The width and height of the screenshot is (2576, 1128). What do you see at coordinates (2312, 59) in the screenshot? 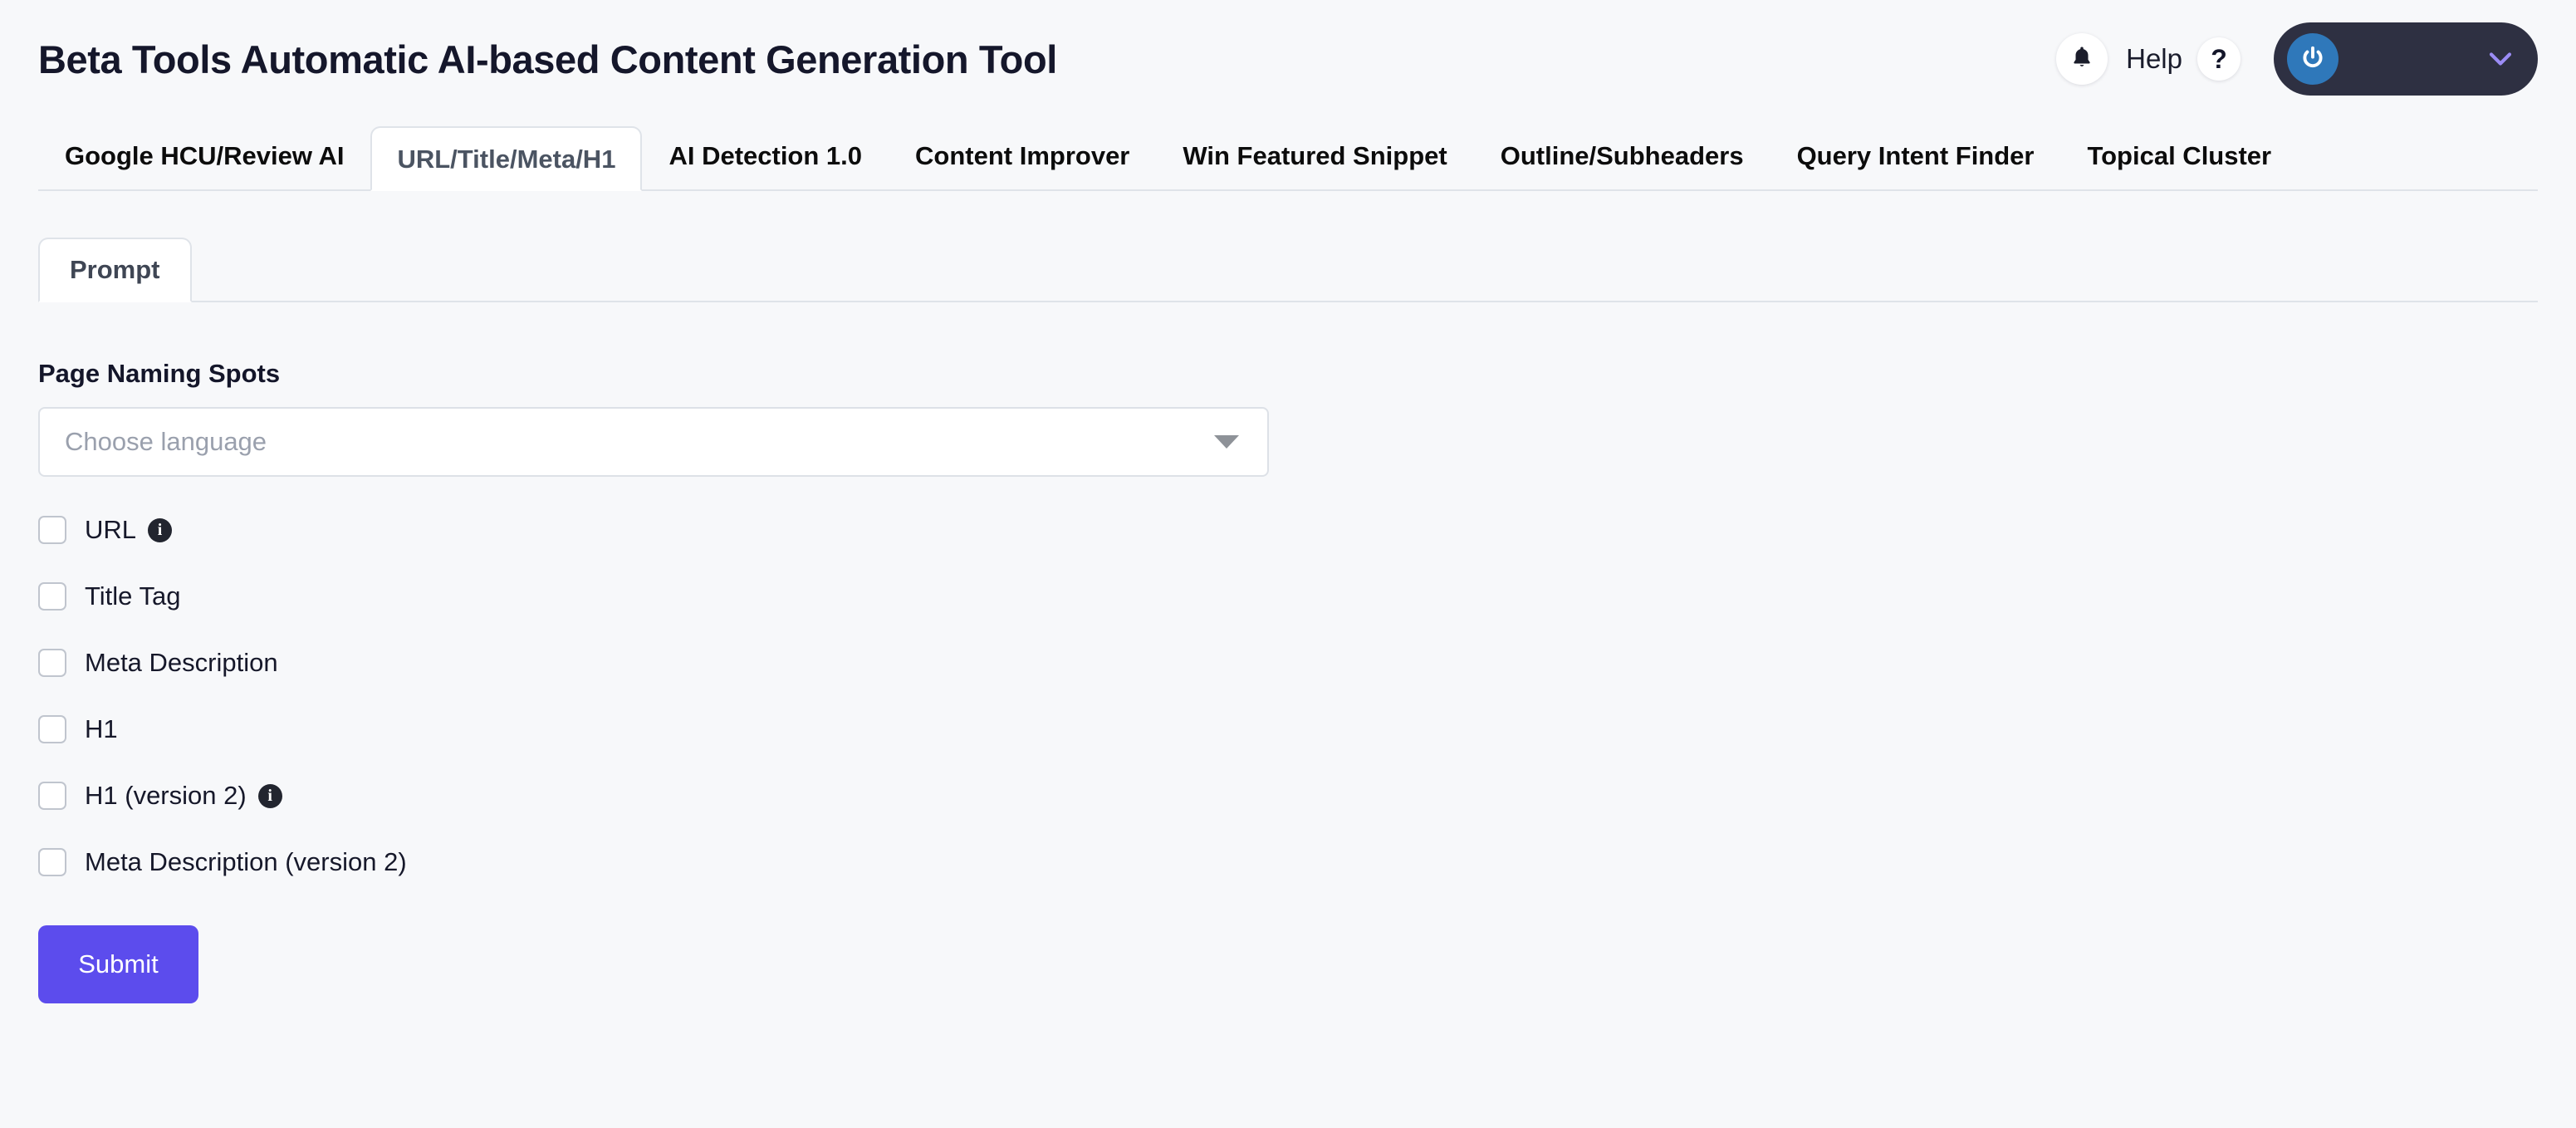
I see `power-icon` at bounding box center [2312, 59].